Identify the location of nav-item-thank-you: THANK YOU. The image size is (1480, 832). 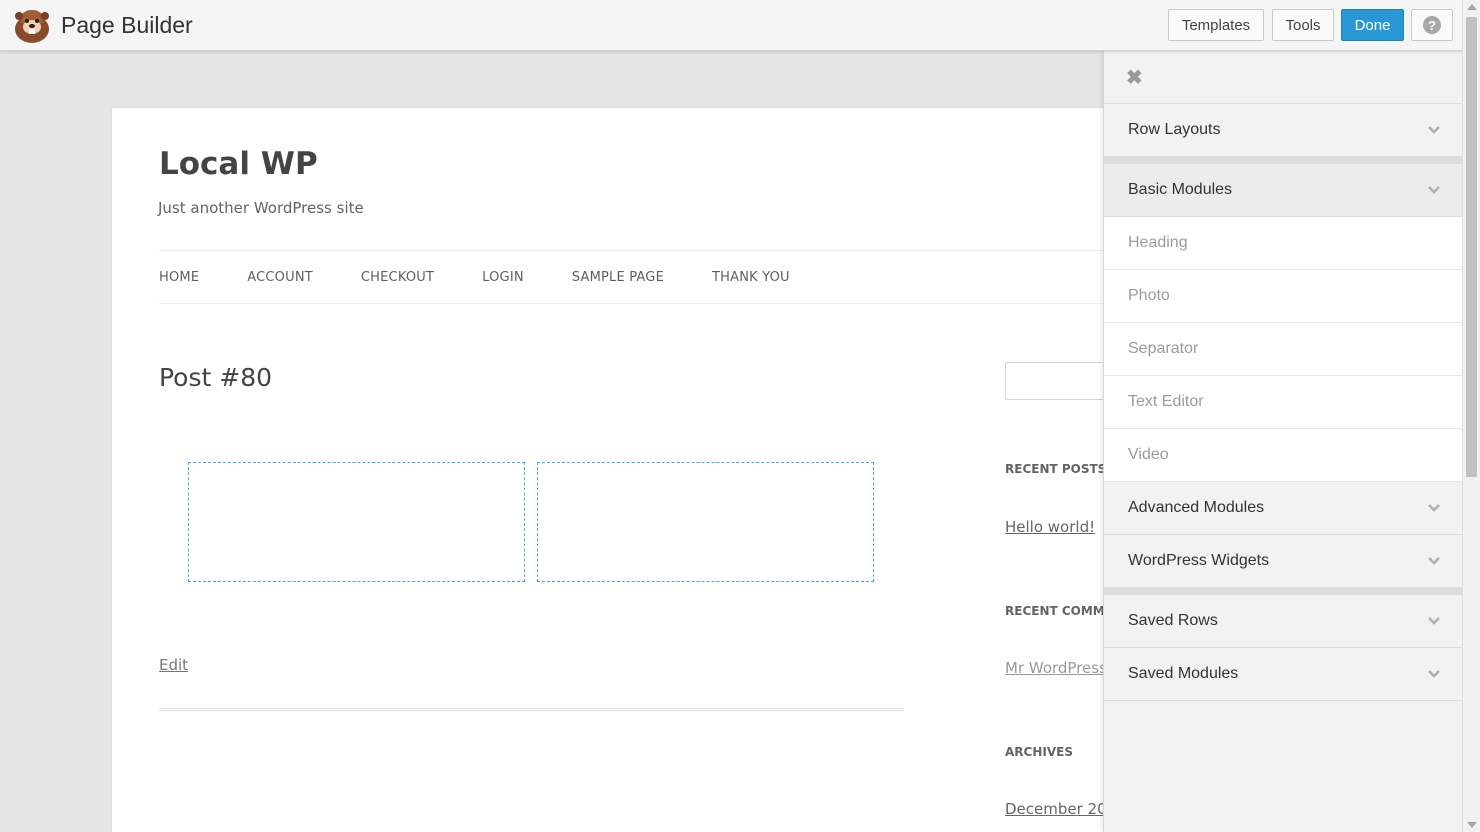
(751, 277).